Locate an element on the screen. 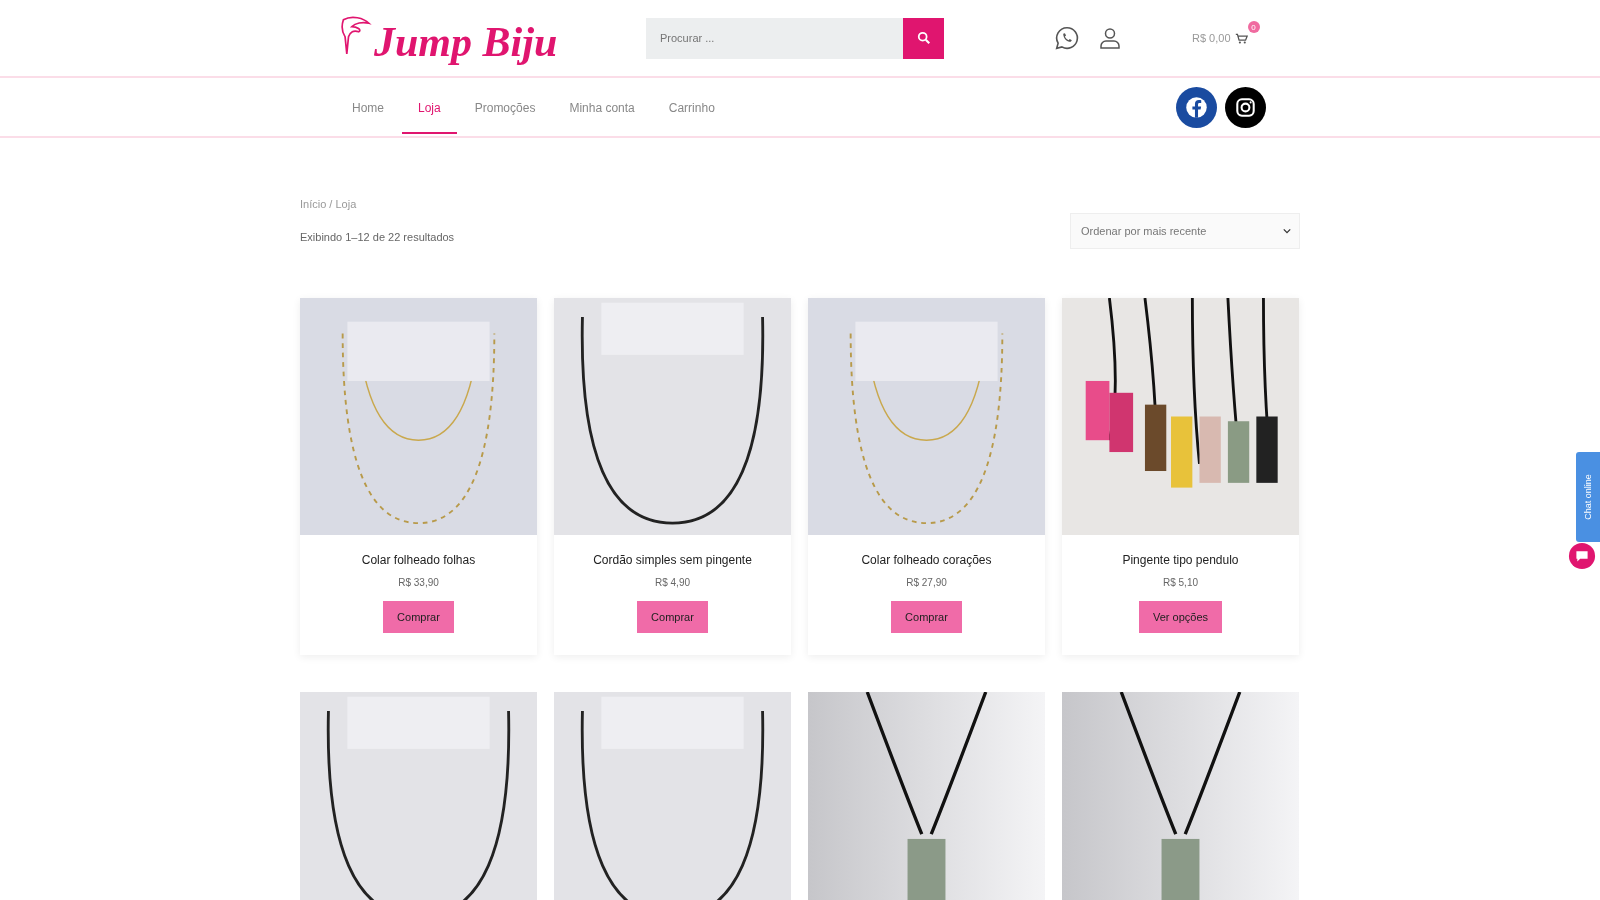 The height and width of the screenshot is (900, 1600). nav-link: Promoções is located at coordinates (505, 109).